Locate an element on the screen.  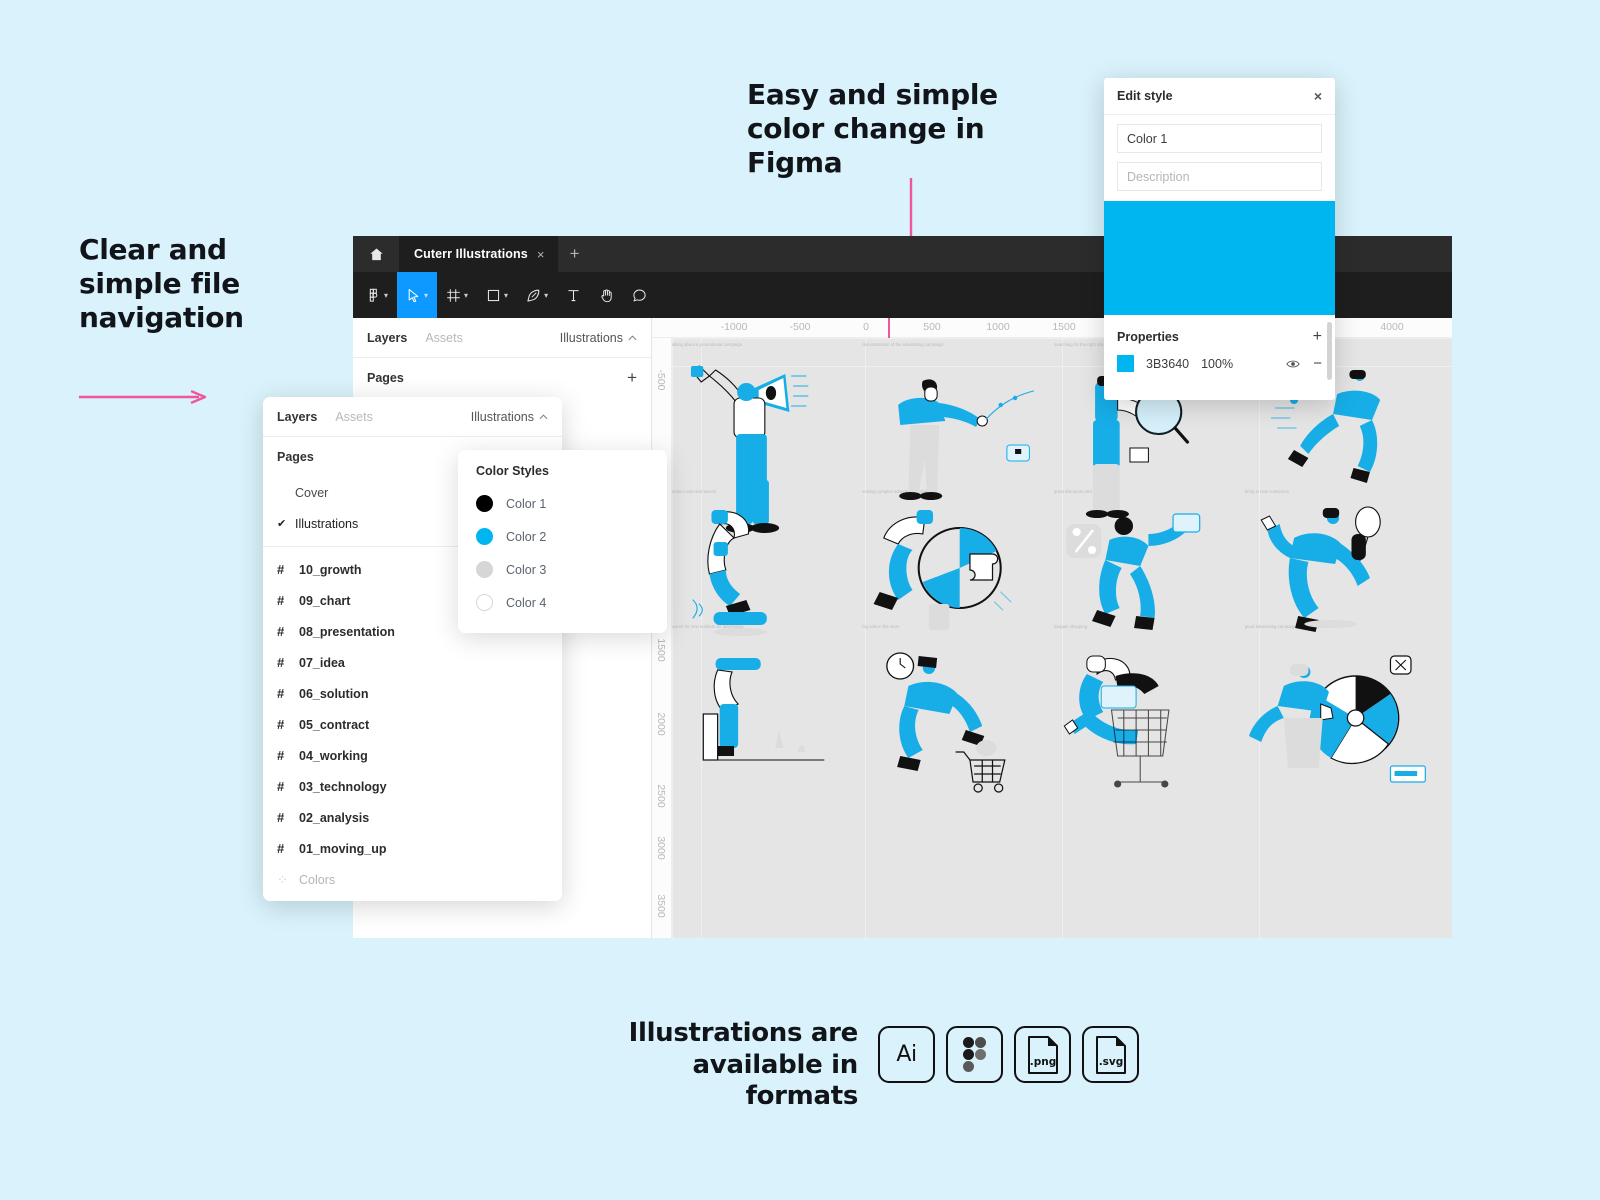
svg-text: bargain shopping is located at coordinates (1071, 626).